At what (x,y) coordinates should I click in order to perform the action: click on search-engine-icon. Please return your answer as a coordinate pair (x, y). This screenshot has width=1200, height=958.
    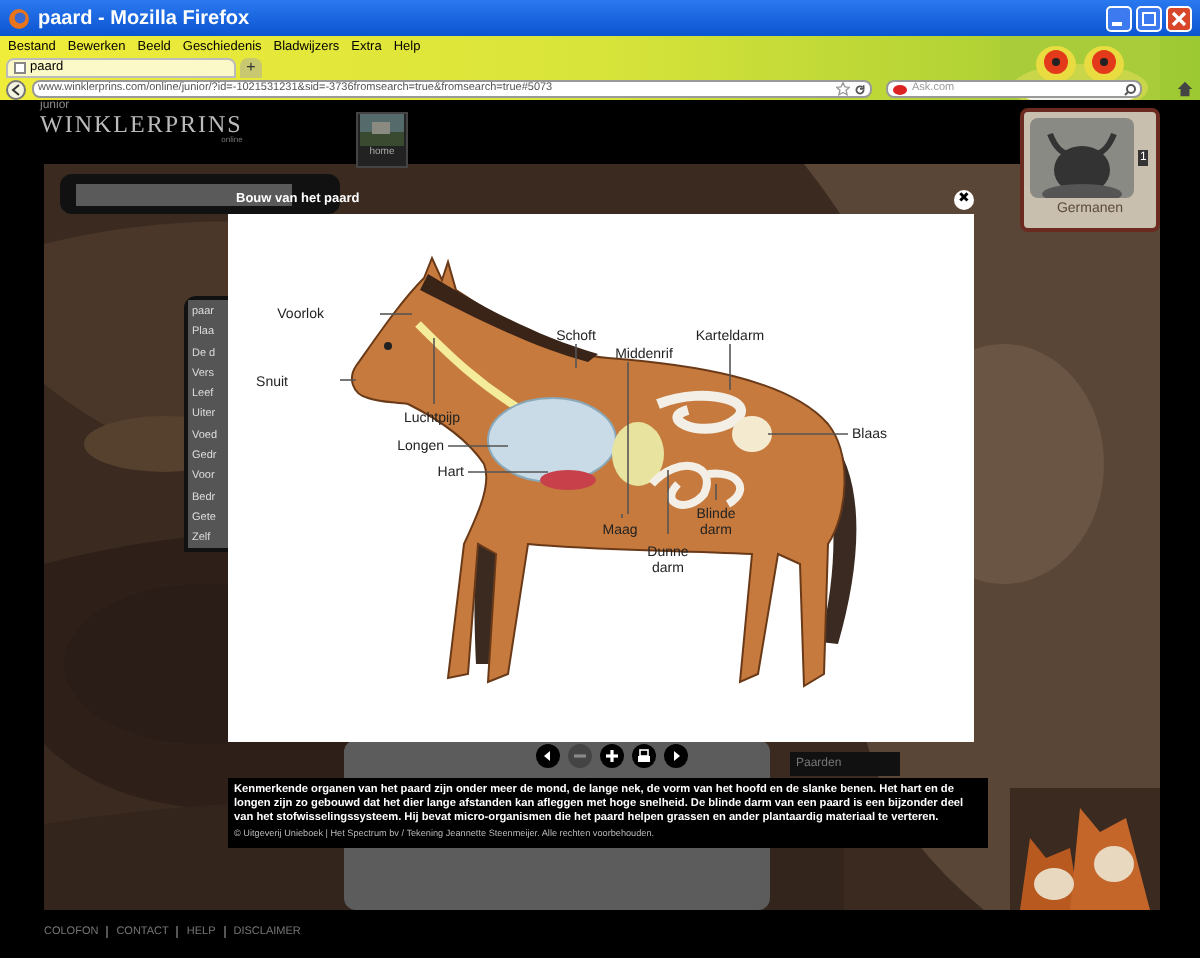
    Looking at the image, I should click on (900, 89).